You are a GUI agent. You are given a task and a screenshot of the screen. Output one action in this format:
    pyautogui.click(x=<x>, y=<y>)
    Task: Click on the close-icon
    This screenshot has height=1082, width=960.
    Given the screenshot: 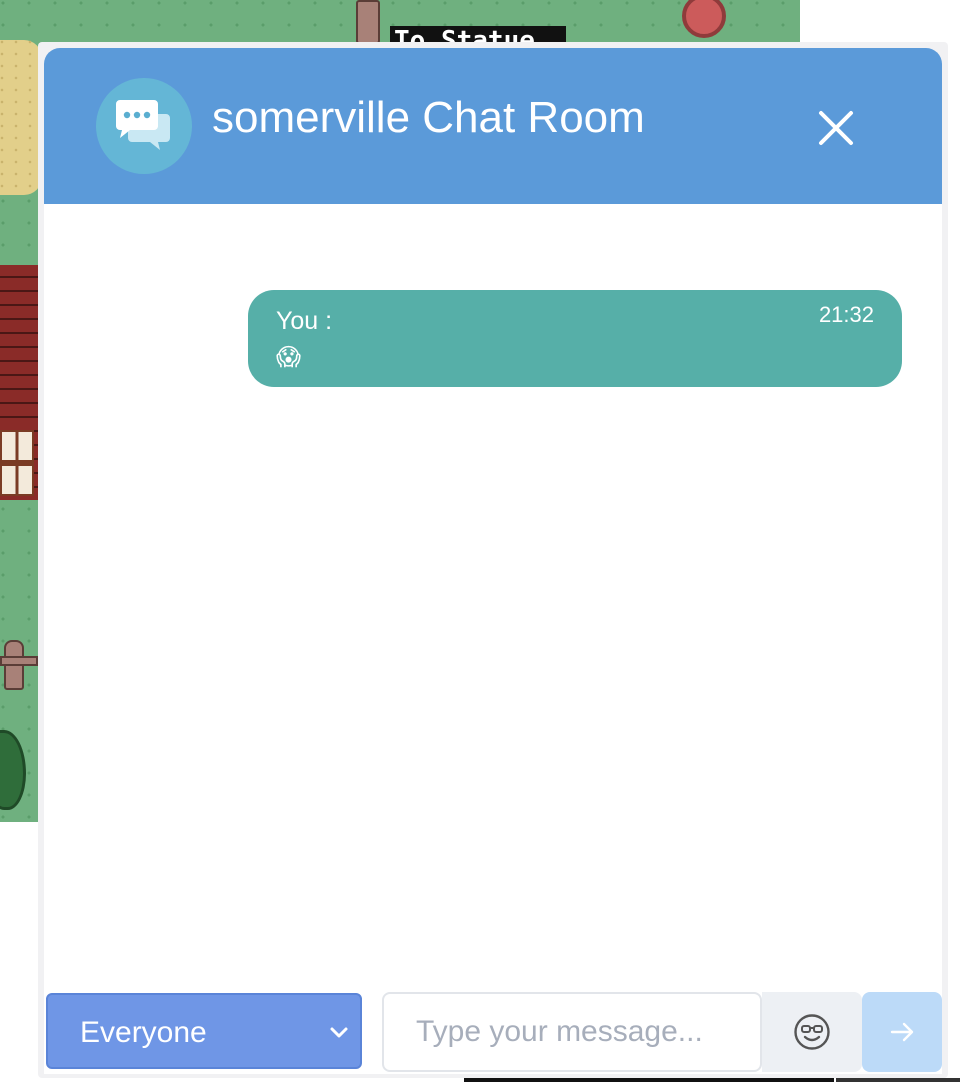 What is the action you would take?
    pyautogui.click(x=836, y=128)
    